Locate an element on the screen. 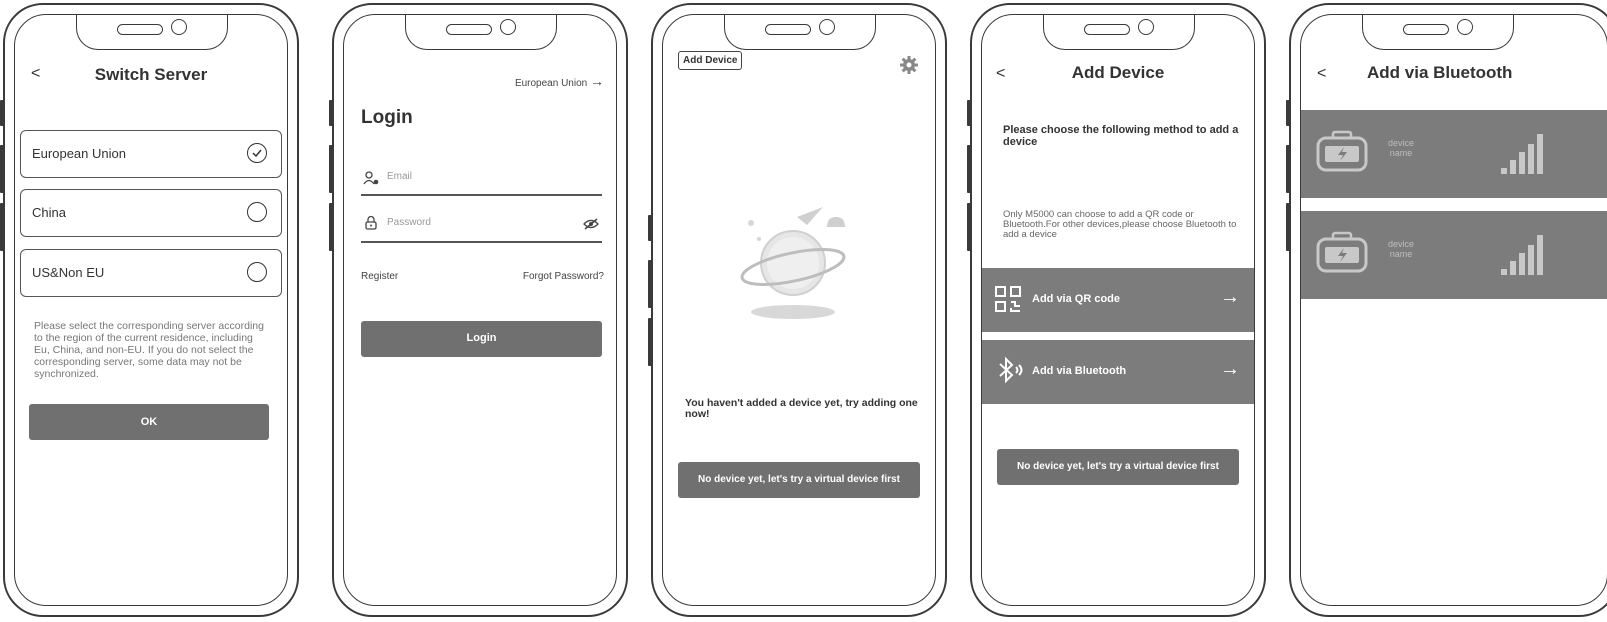 The height and width of the screenshot is (622, 1607). email-field: Email is located at coordinates (481, 180).